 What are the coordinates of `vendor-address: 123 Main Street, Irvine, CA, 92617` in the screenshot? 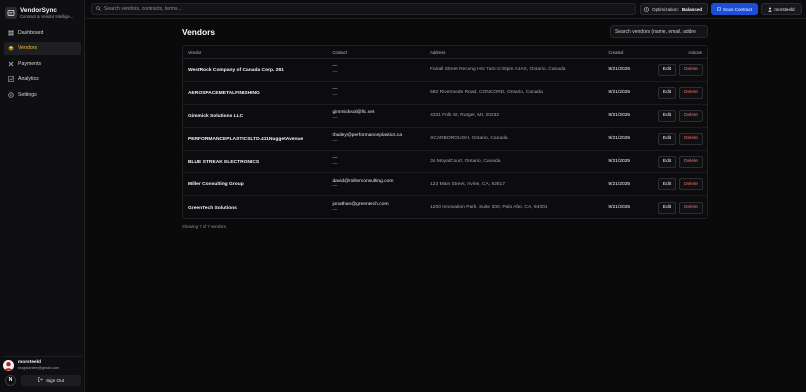 It's located at (468, 184).